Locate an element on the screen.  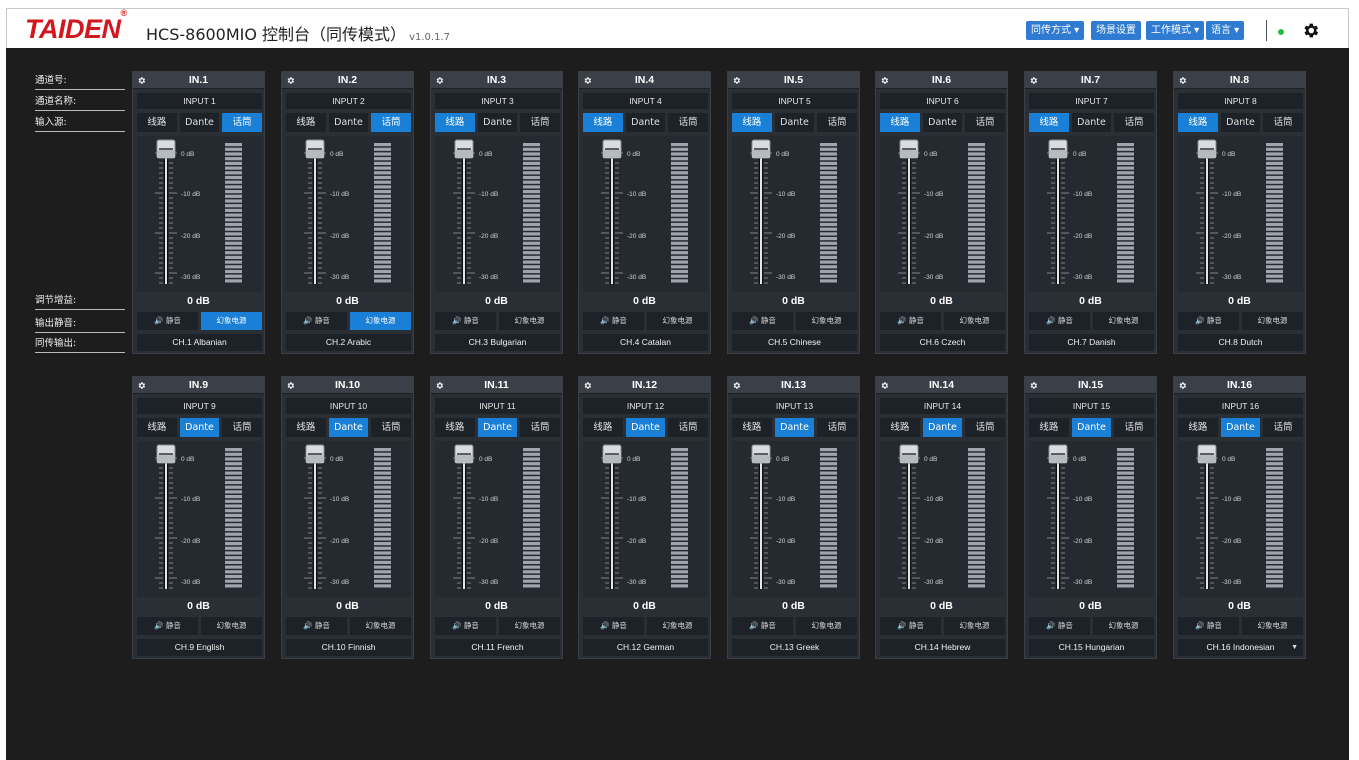
gear-icon is located at coordinates (1310, 30).